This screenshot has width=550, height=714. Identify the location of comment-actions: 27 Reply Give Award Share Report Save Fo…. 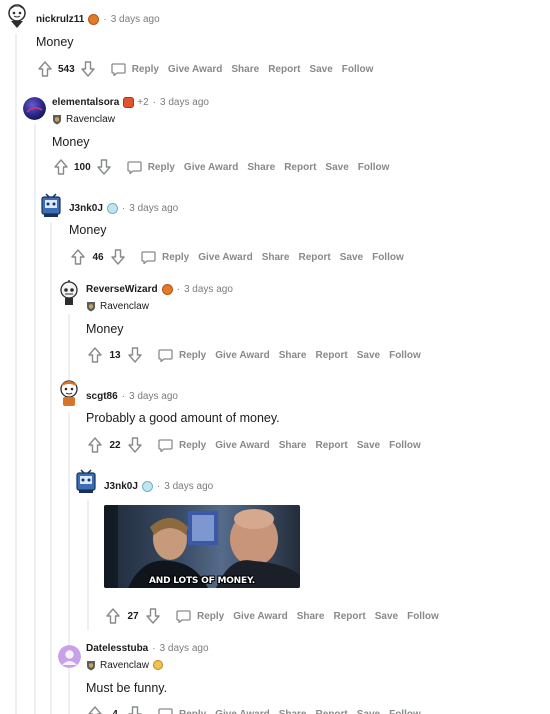
(277, 616).